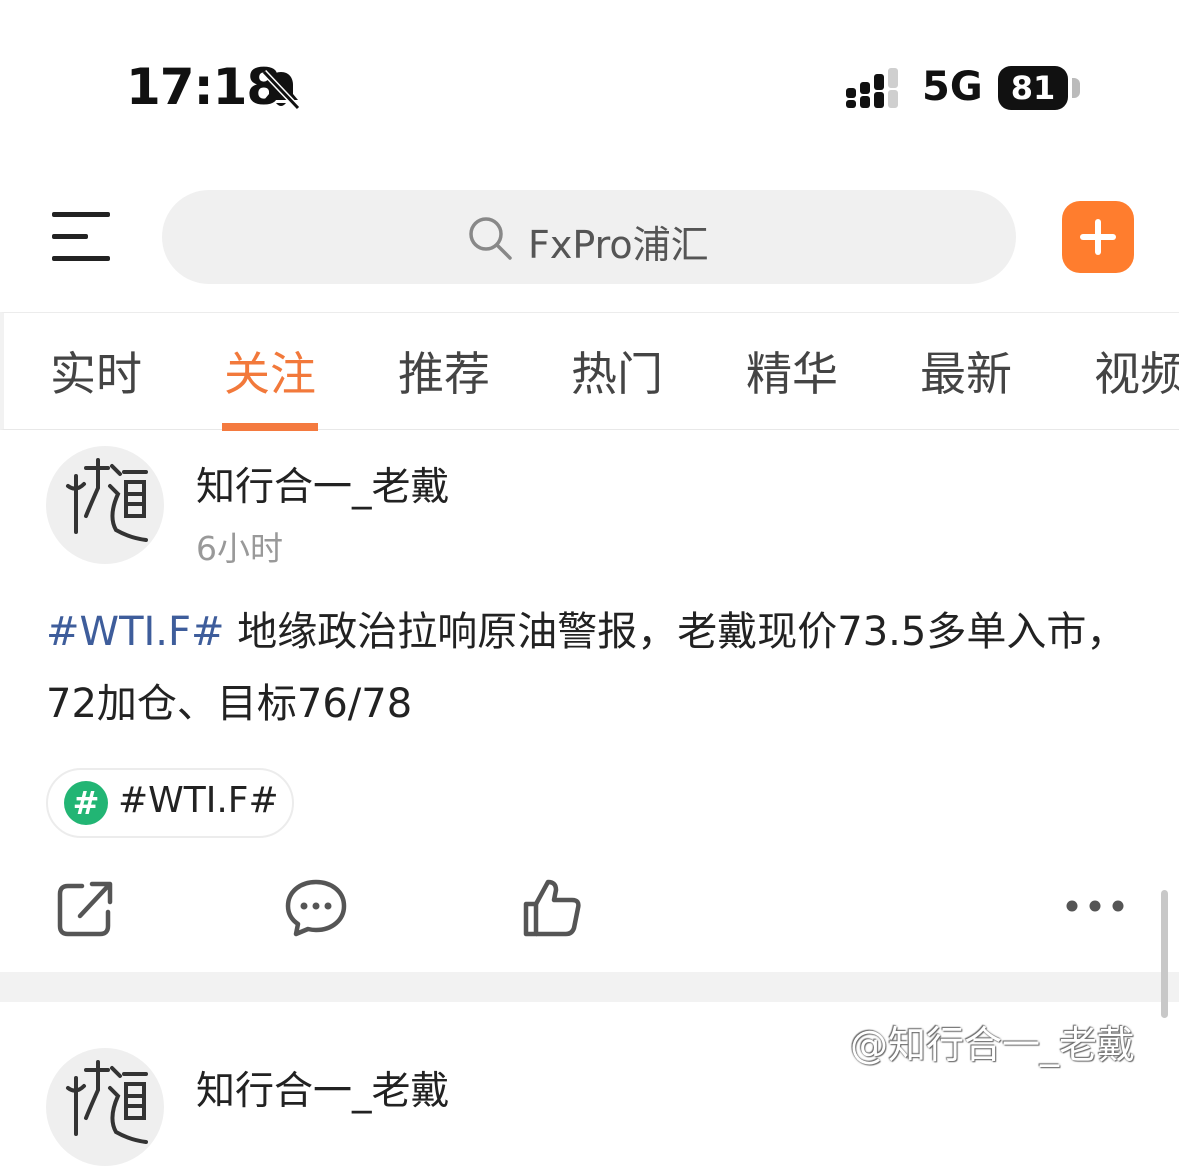 The width and height of the screenshot is (1179, 1166). I want to click on scrollbar, so click(1164, 954).